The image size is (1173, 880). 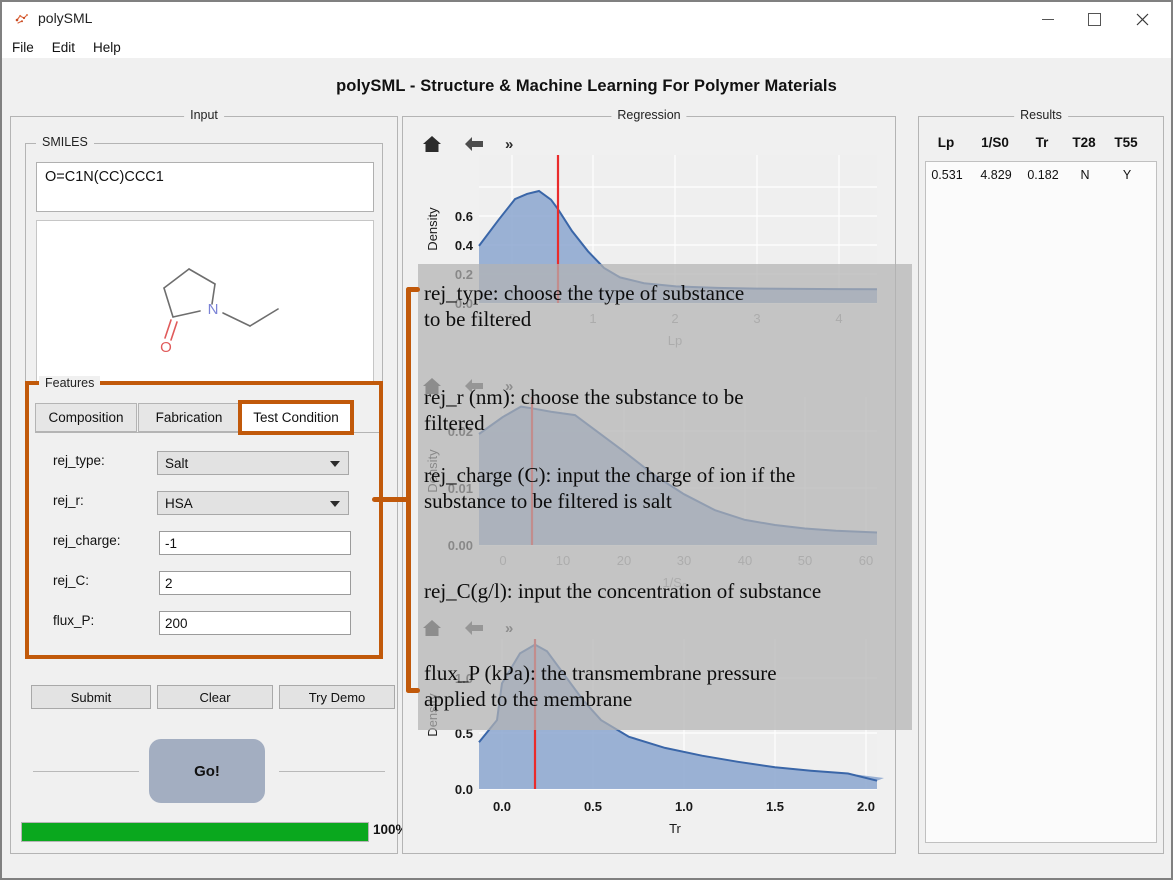 I want to click on close-button, so click(x=1142, y=19).